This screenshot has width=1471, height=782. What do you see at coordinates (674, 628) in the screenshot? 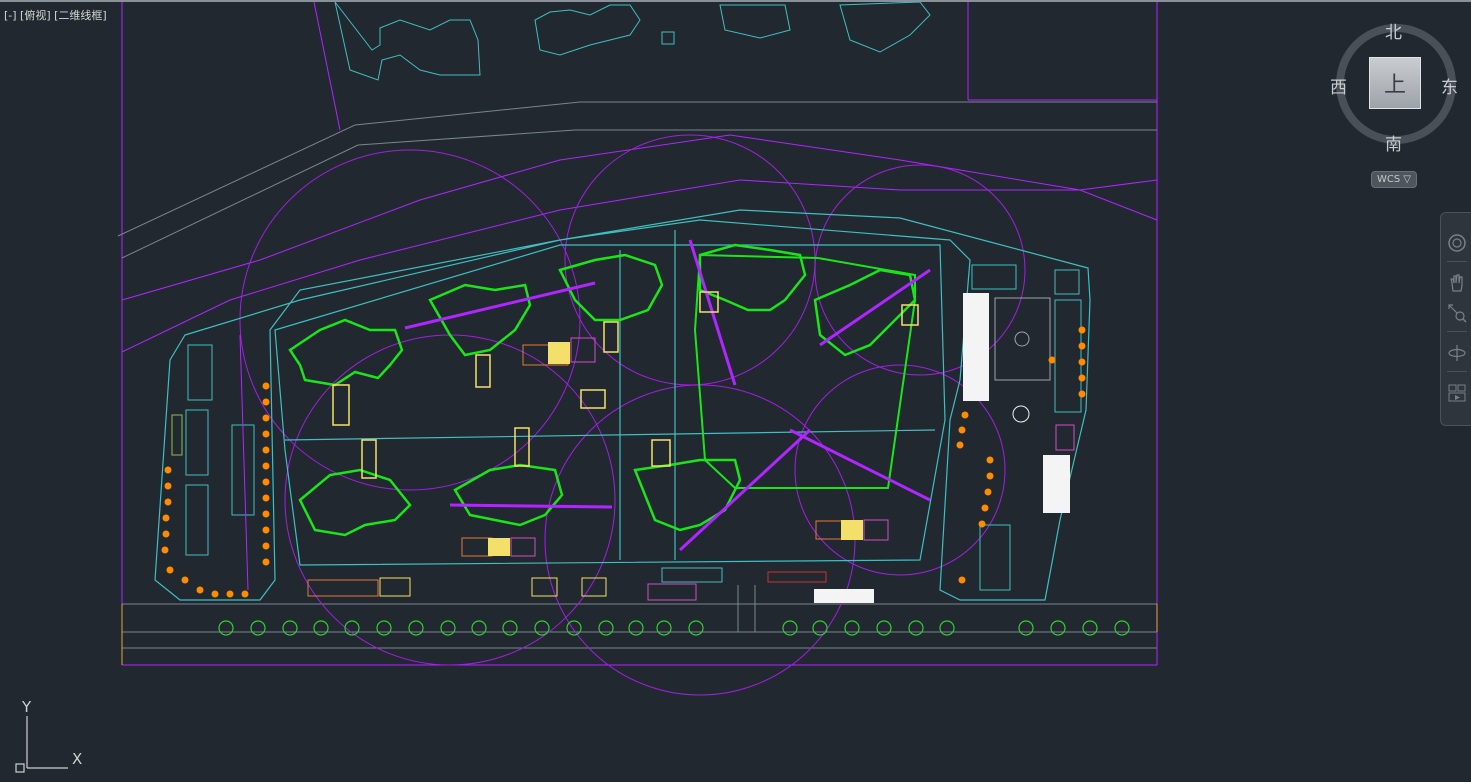
I see `street-tree-row` at bounding box center [674, 628].